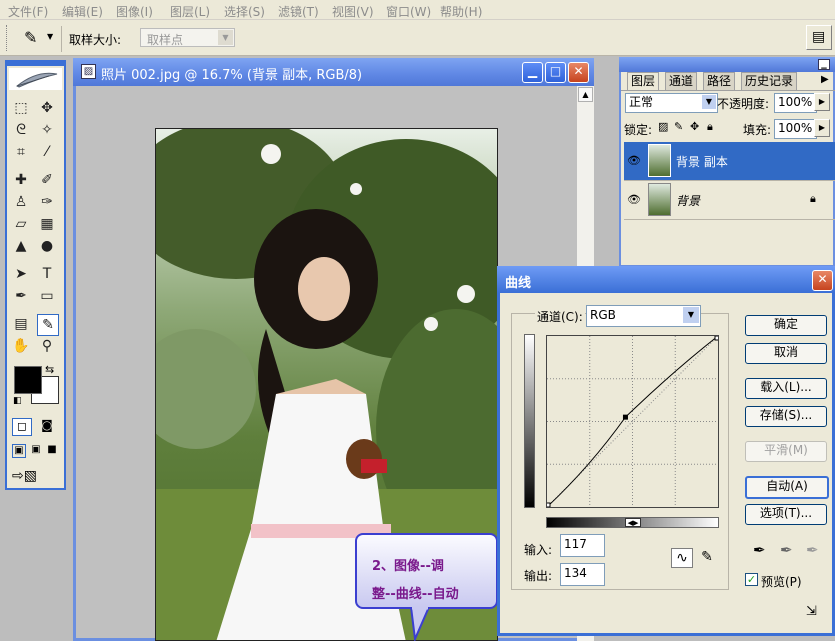 The height and width of the screenshot is (641, 835). I want to click on swap-colors-icon: ⇆, so click(49, 369).